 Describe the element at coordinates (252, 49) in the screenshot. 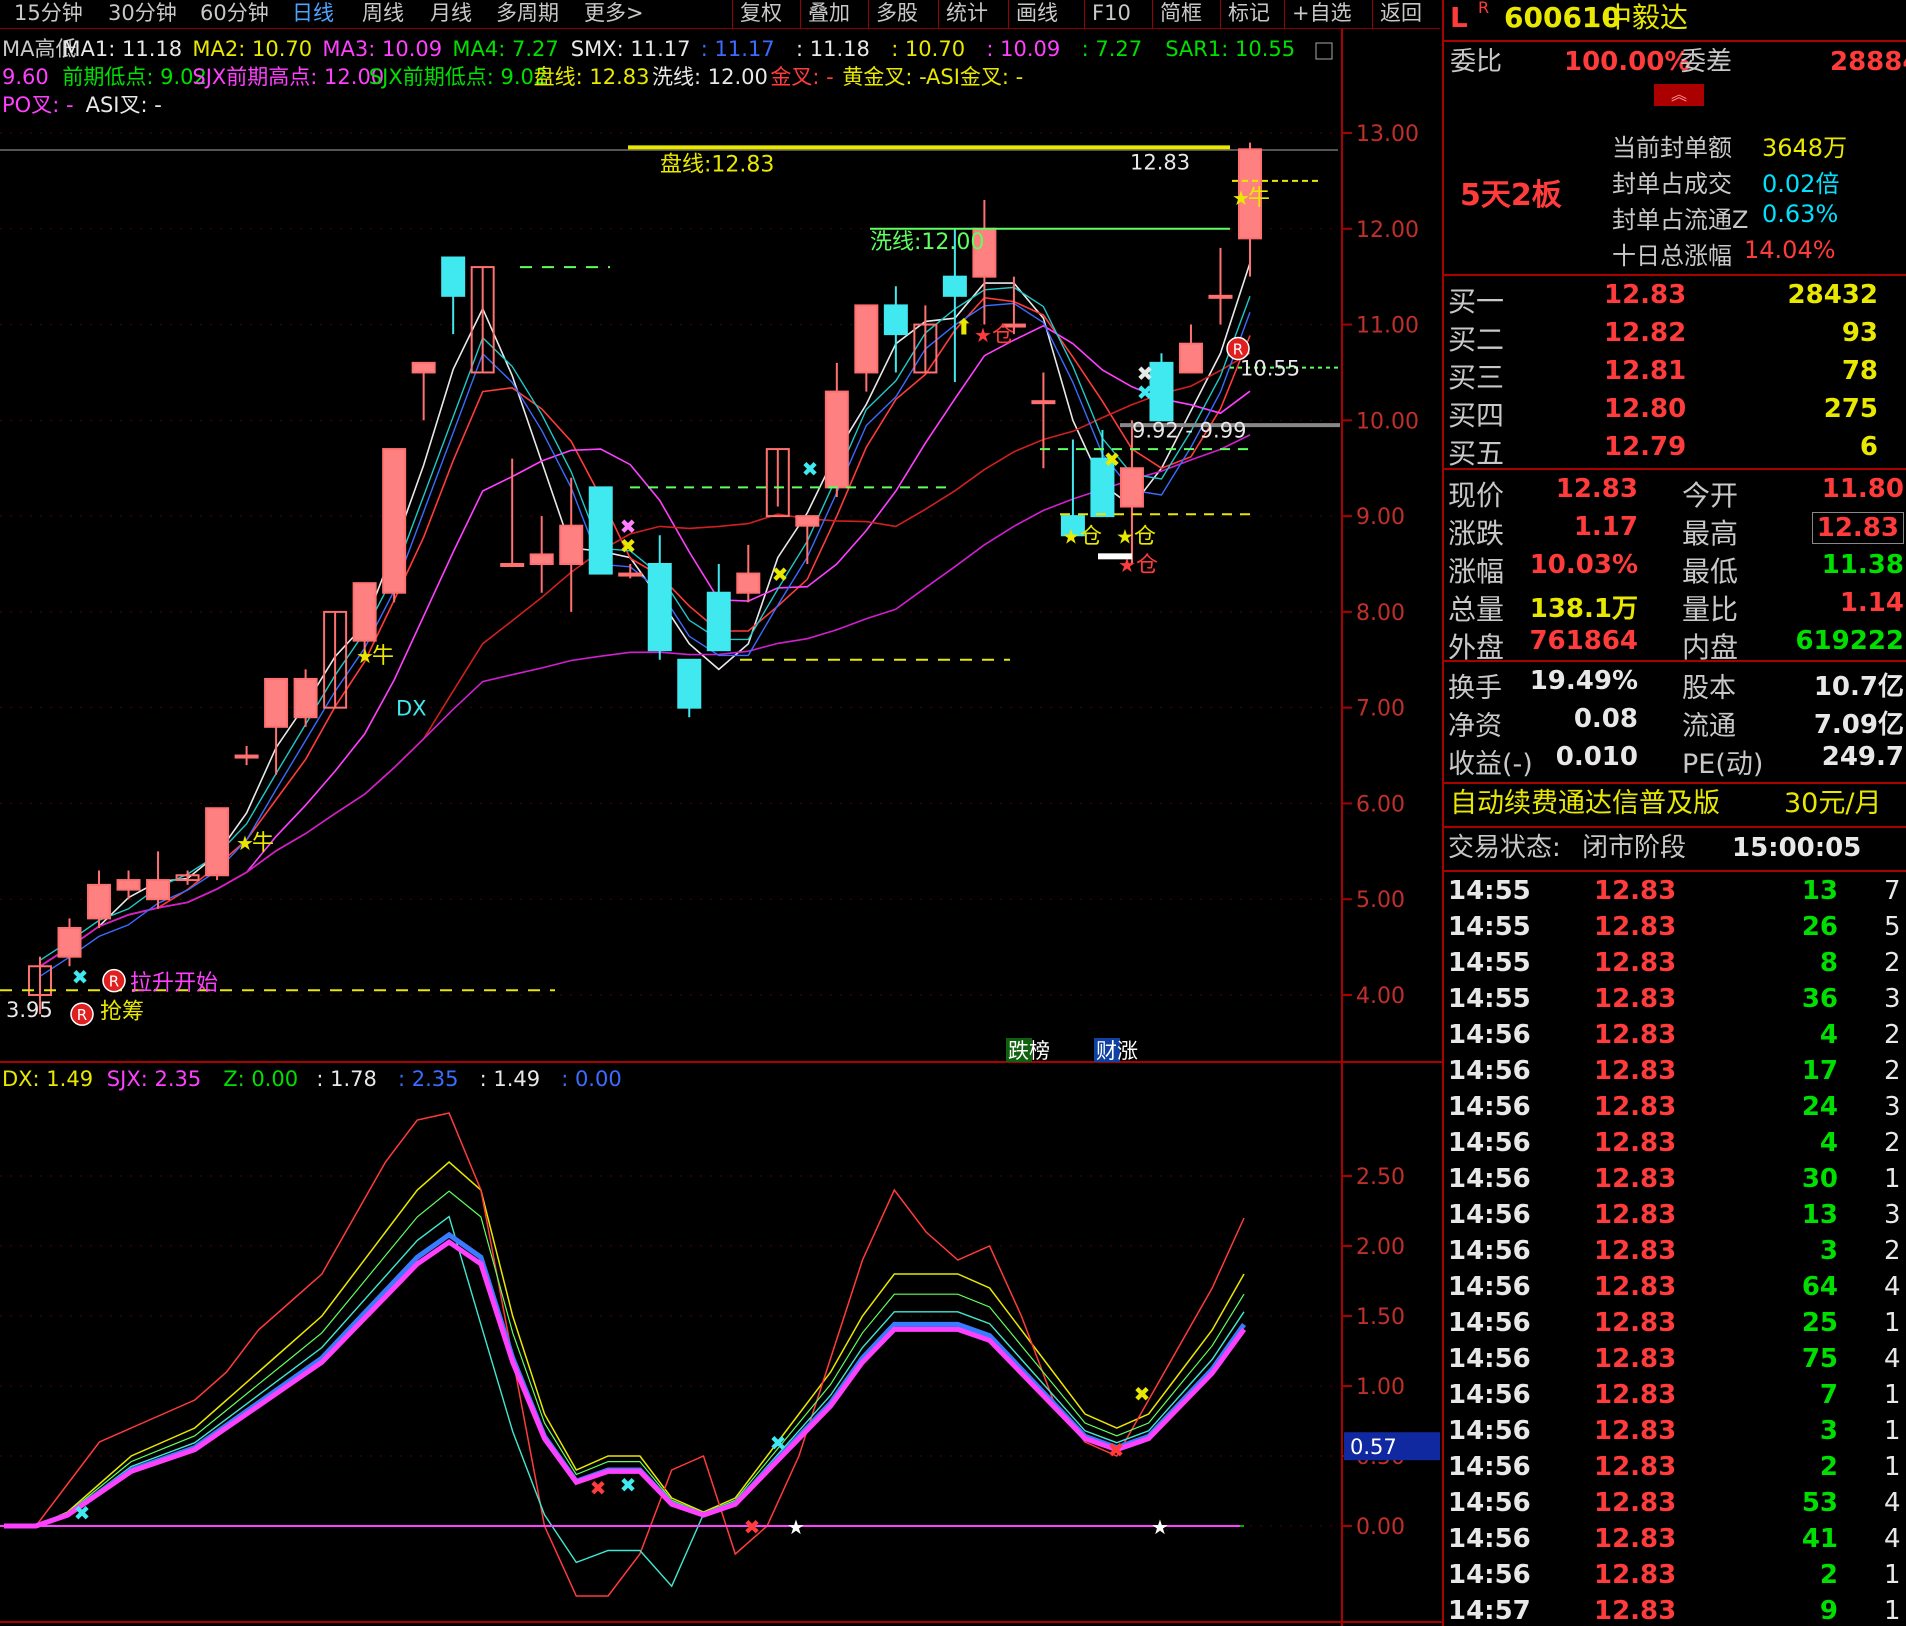

I see `indicator-line1-2: MA2: 10.70` at that location.